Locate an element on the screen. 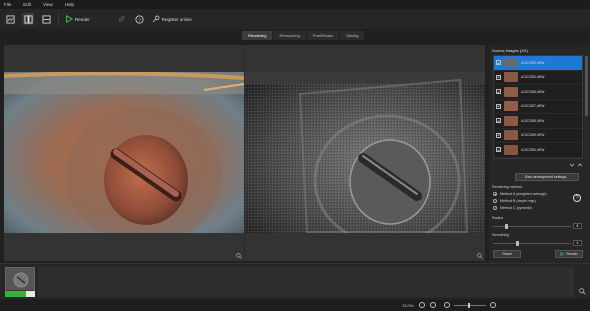 This screenshot has height=311, width=590. radius-label: Radius is located at coordinates (498, 218).